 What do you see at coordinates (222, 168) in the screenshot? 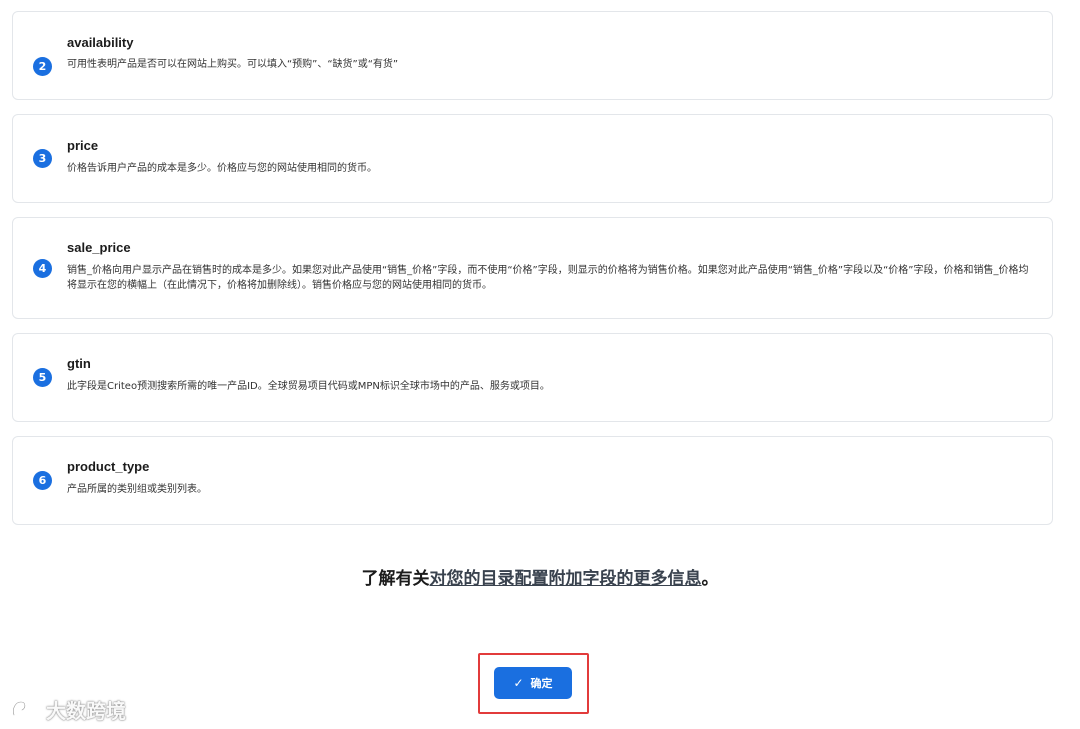
I see `field-description: 价格告诉用户产品的成本是多少。价格应与您的网站使用相同的货币。` at bounding box center [222, 168].